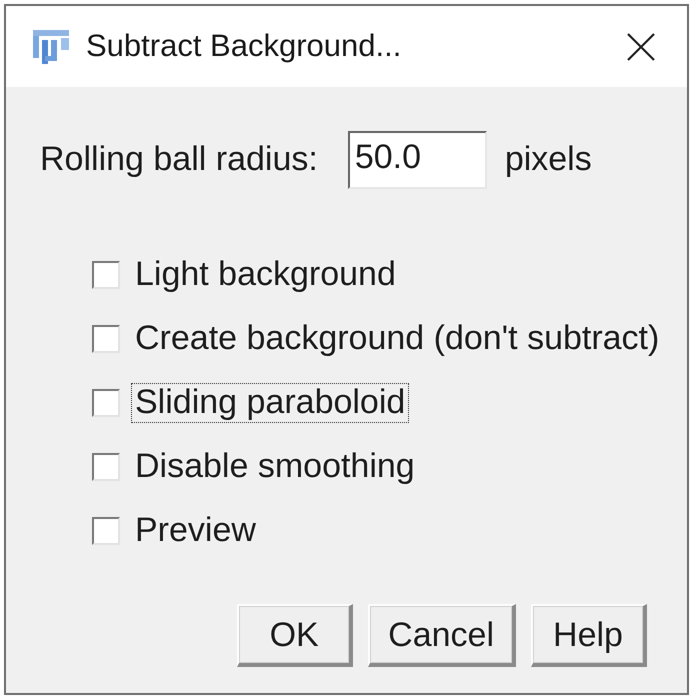 The image size is (693, 699). What do you see at coordinates (270, 403) in the screenshot?
I see `checkbox-label: Sliding paraboloid` at bounding box center [270, 403].